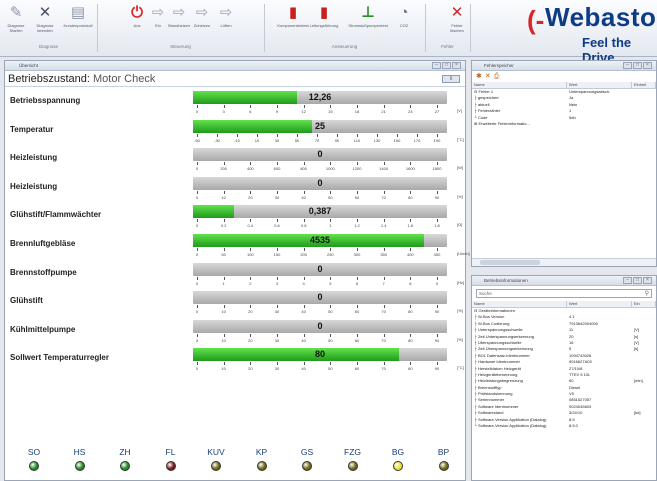 The image size is (657, 481). What do you see at coordinates (601, 17) in the screenshot?
I see `brand-logo: Webasto` at bounding box center [601, 17].